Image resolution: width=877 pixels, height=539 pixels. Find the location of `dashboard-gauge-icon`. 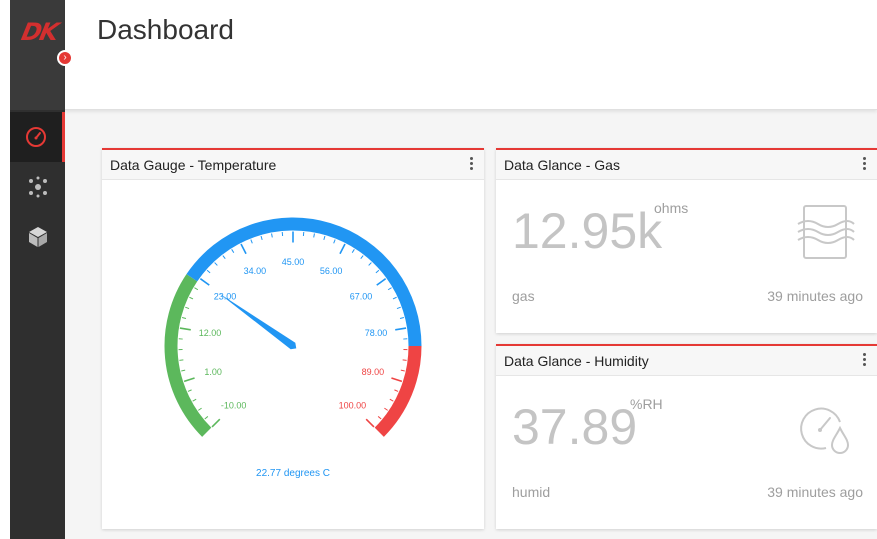

dashboard-gauge-icon is located at coordinates (36, 137).